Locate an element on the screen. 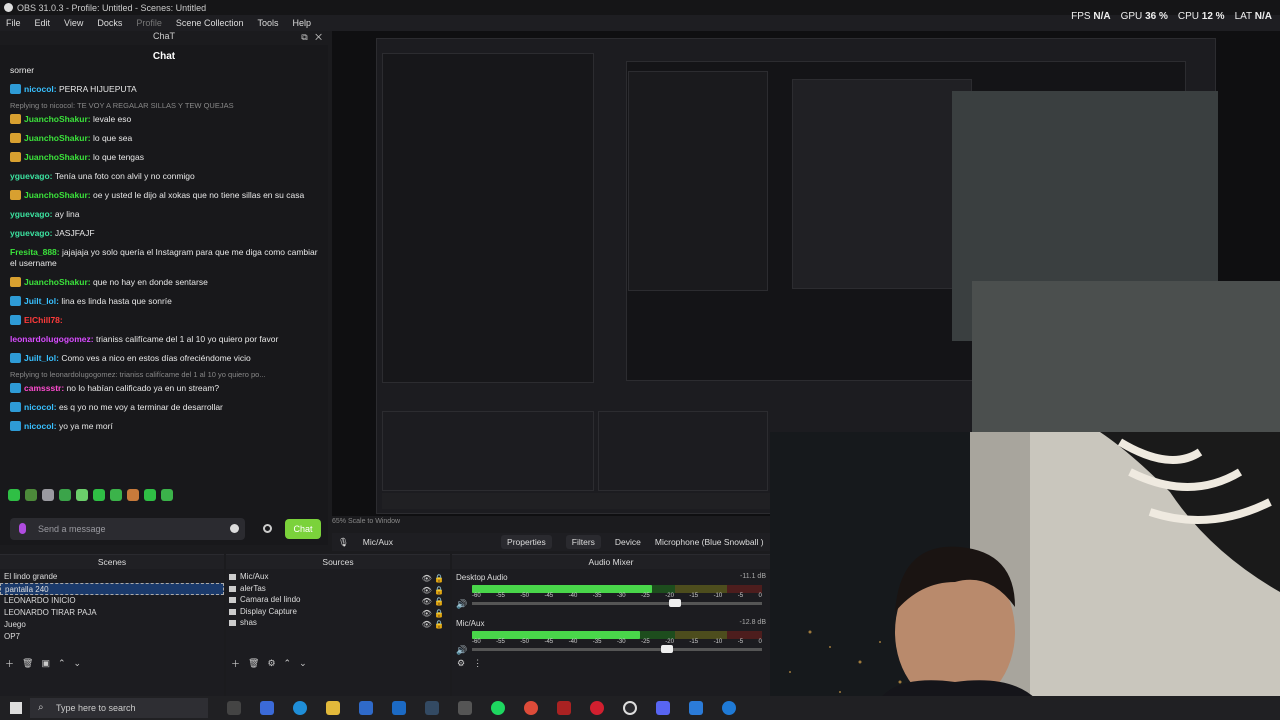  source-item: shas 👁 🔒 is located at coordinates (338, 623).